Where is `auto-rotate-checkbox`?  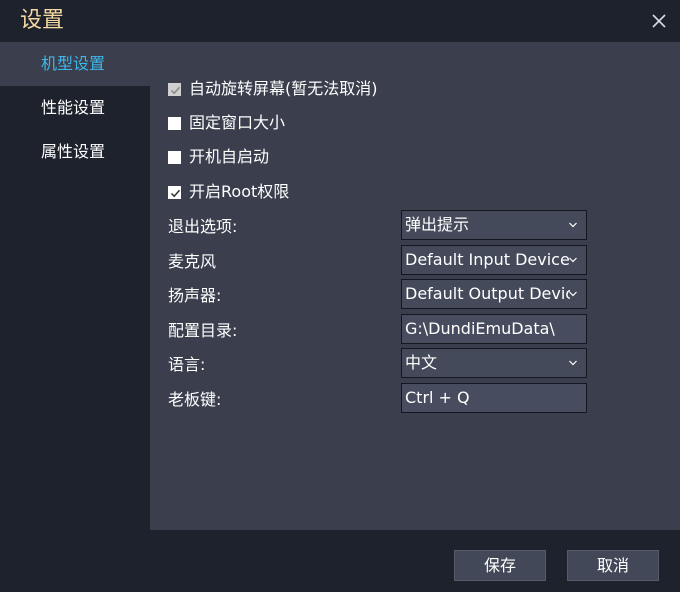
auto-rotate-checkbox is located at coordinates (174, 89).